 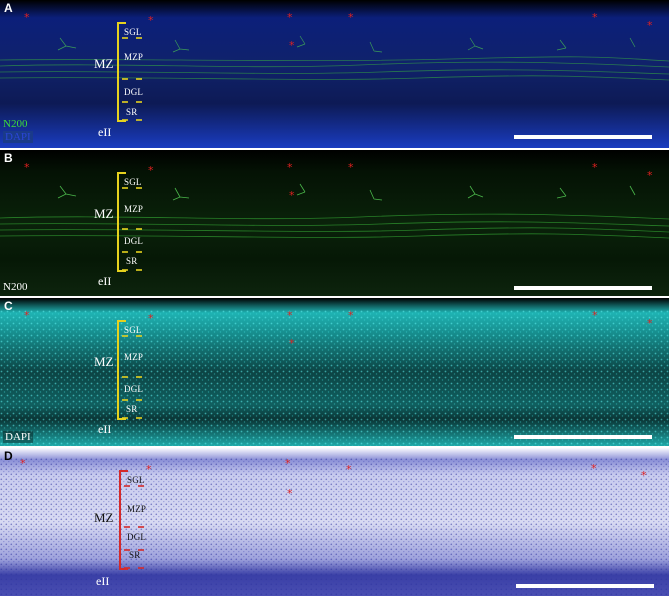 What do you see at coordinates (8, 306) in the screenshot?
I see `panel-letter: C` at bounding box center [8, 306].